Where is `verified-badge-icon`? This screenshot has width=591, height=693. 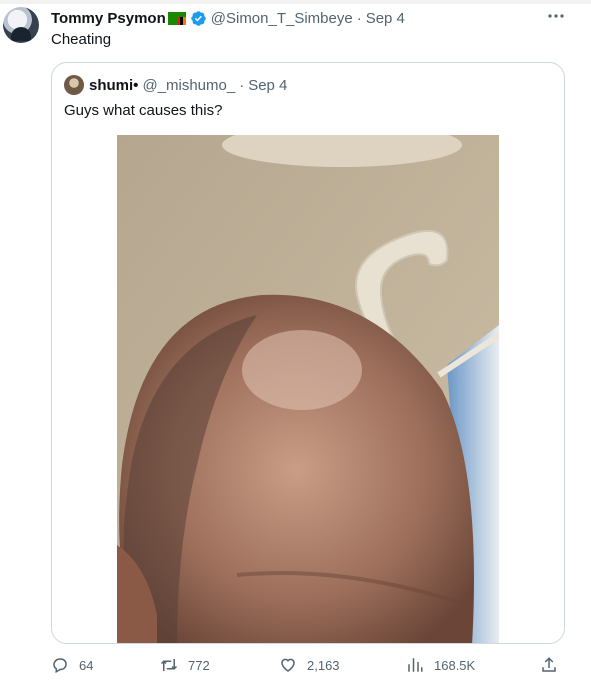 verified-badge-icon is located at coordinates (198, 18).